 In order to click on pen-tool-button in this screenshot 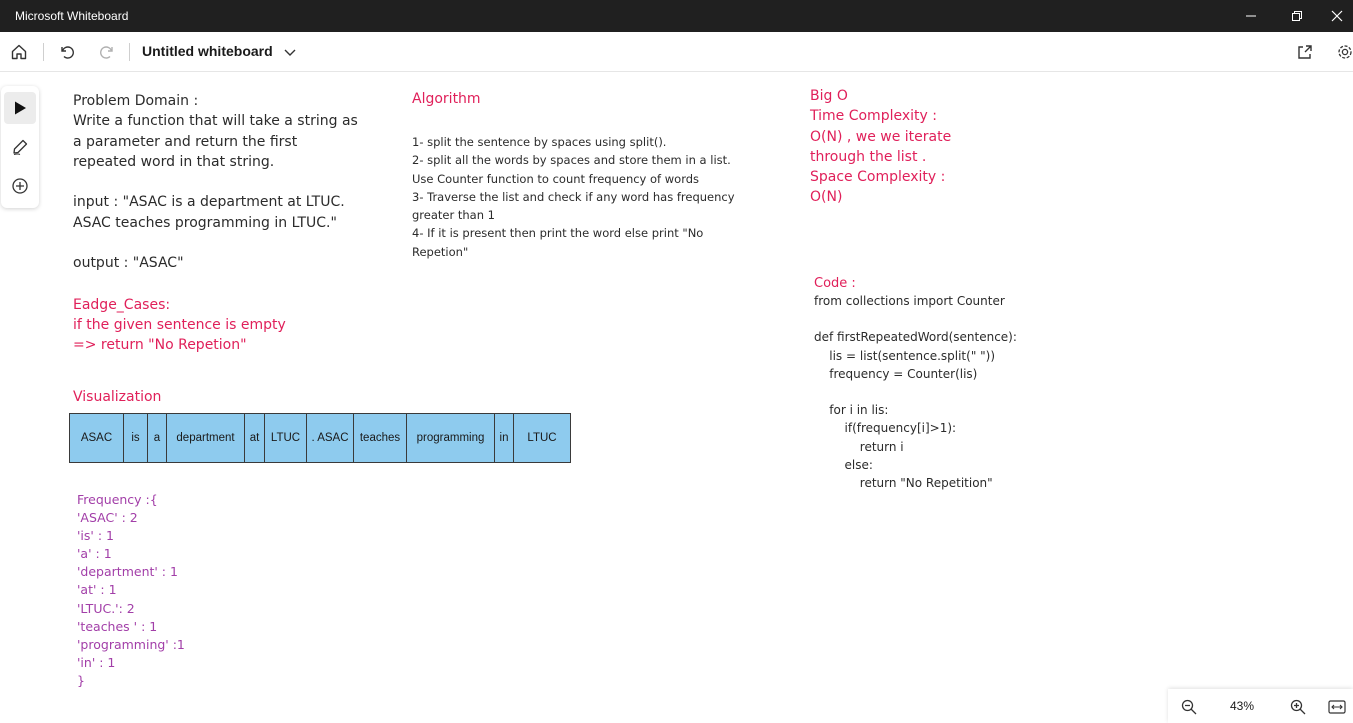, I will do `click(20, 147)`.